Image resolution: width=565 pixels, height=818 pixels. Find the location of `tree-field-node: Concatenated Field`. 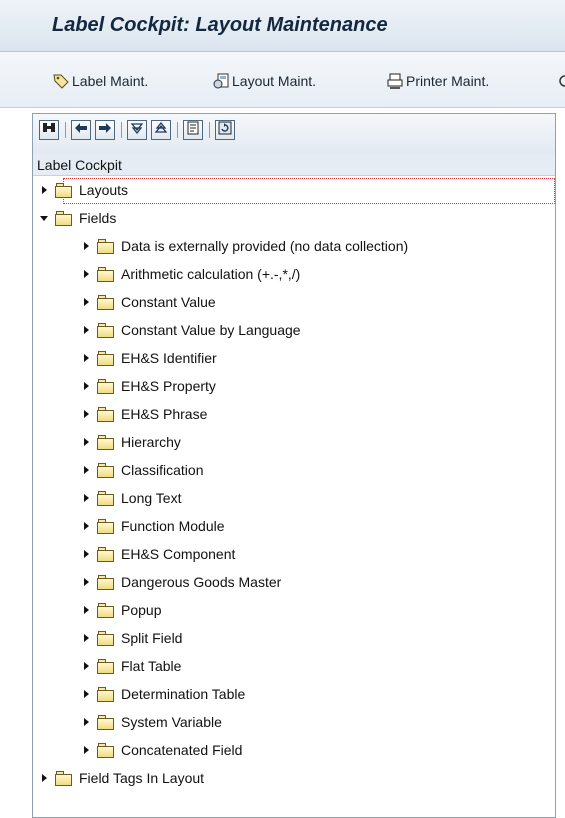

tree-field-node: Concatenated Field is located at coordinates (294, 750).